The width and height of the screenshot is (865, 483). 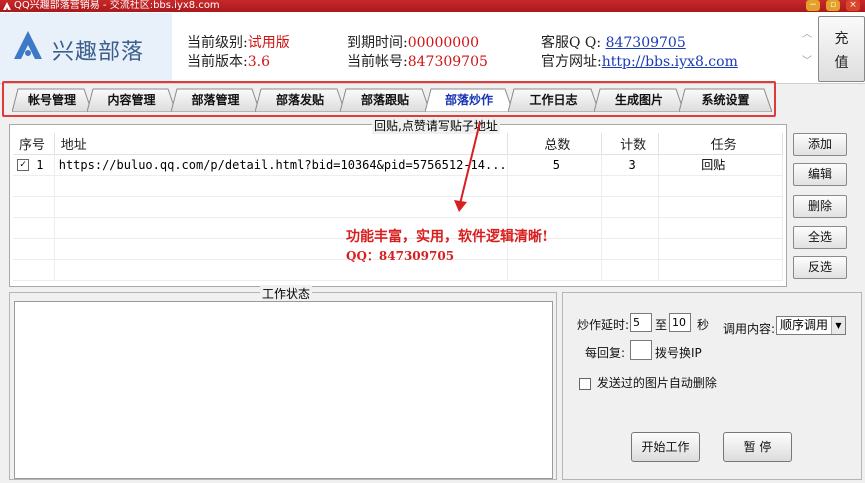 I want to click on row-count-cell: 3, so click(x=630, y=165).